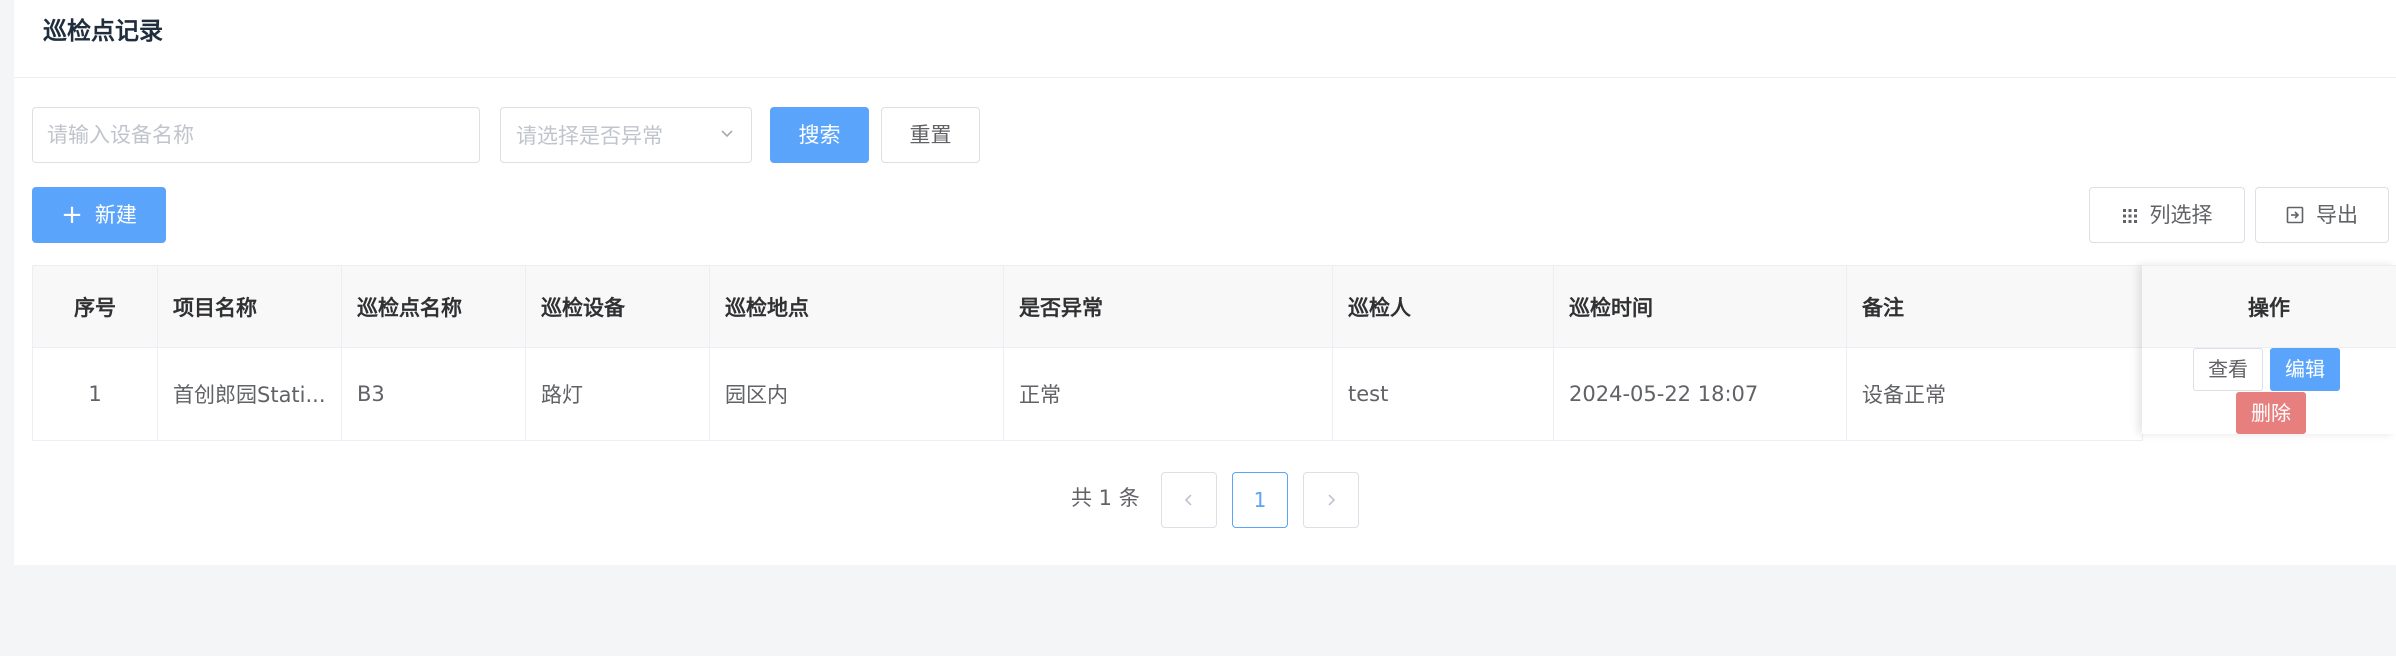 The height and width of the screenshot is (656, 2396). I want to click on column-header-abnormal: 是否异常, so click(1168, 307).